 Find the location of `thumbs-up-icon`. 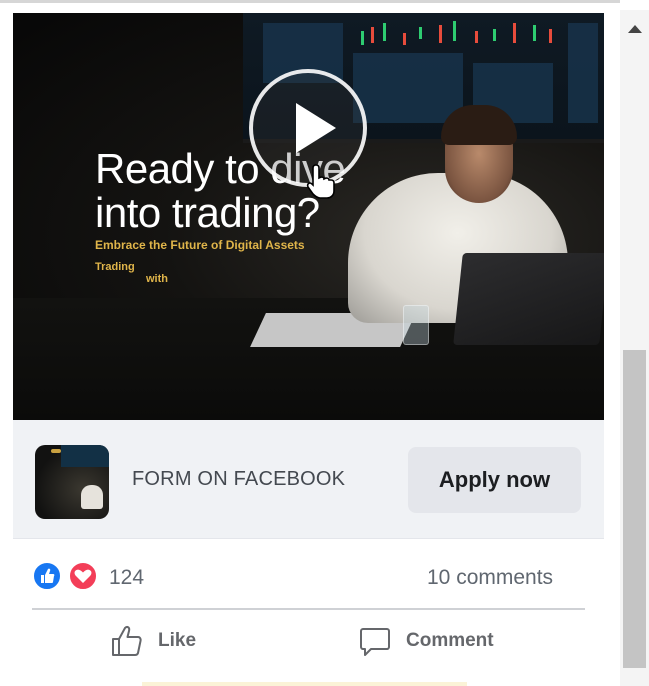

thumbs-up-icon is located at coordinates (127, 641).